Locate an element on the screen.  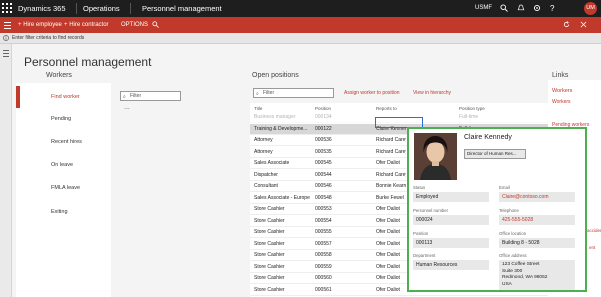
cell-position: 000546 is located at coordinates (323, 186).